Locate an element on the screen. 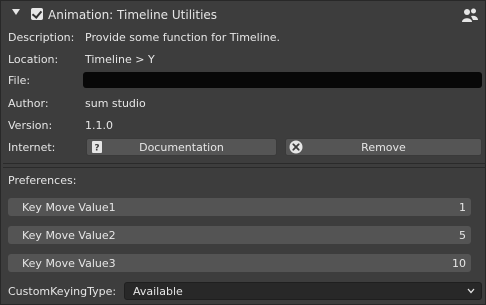 The image size is (486, 305). disclosure-triangle-icon is located at coordinates (16, 12).